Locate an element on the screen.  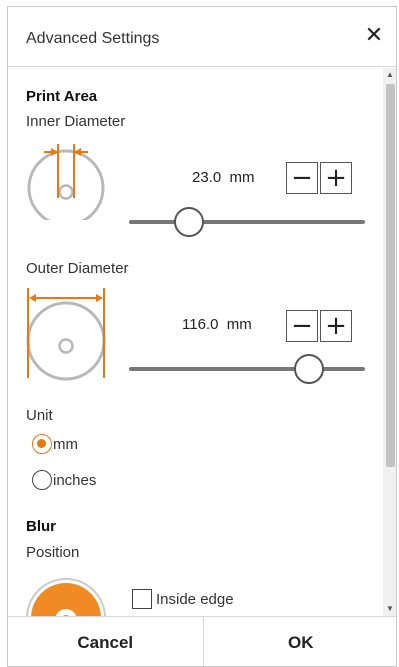
close-icon: ✕ is located at coordinates (374, 35).